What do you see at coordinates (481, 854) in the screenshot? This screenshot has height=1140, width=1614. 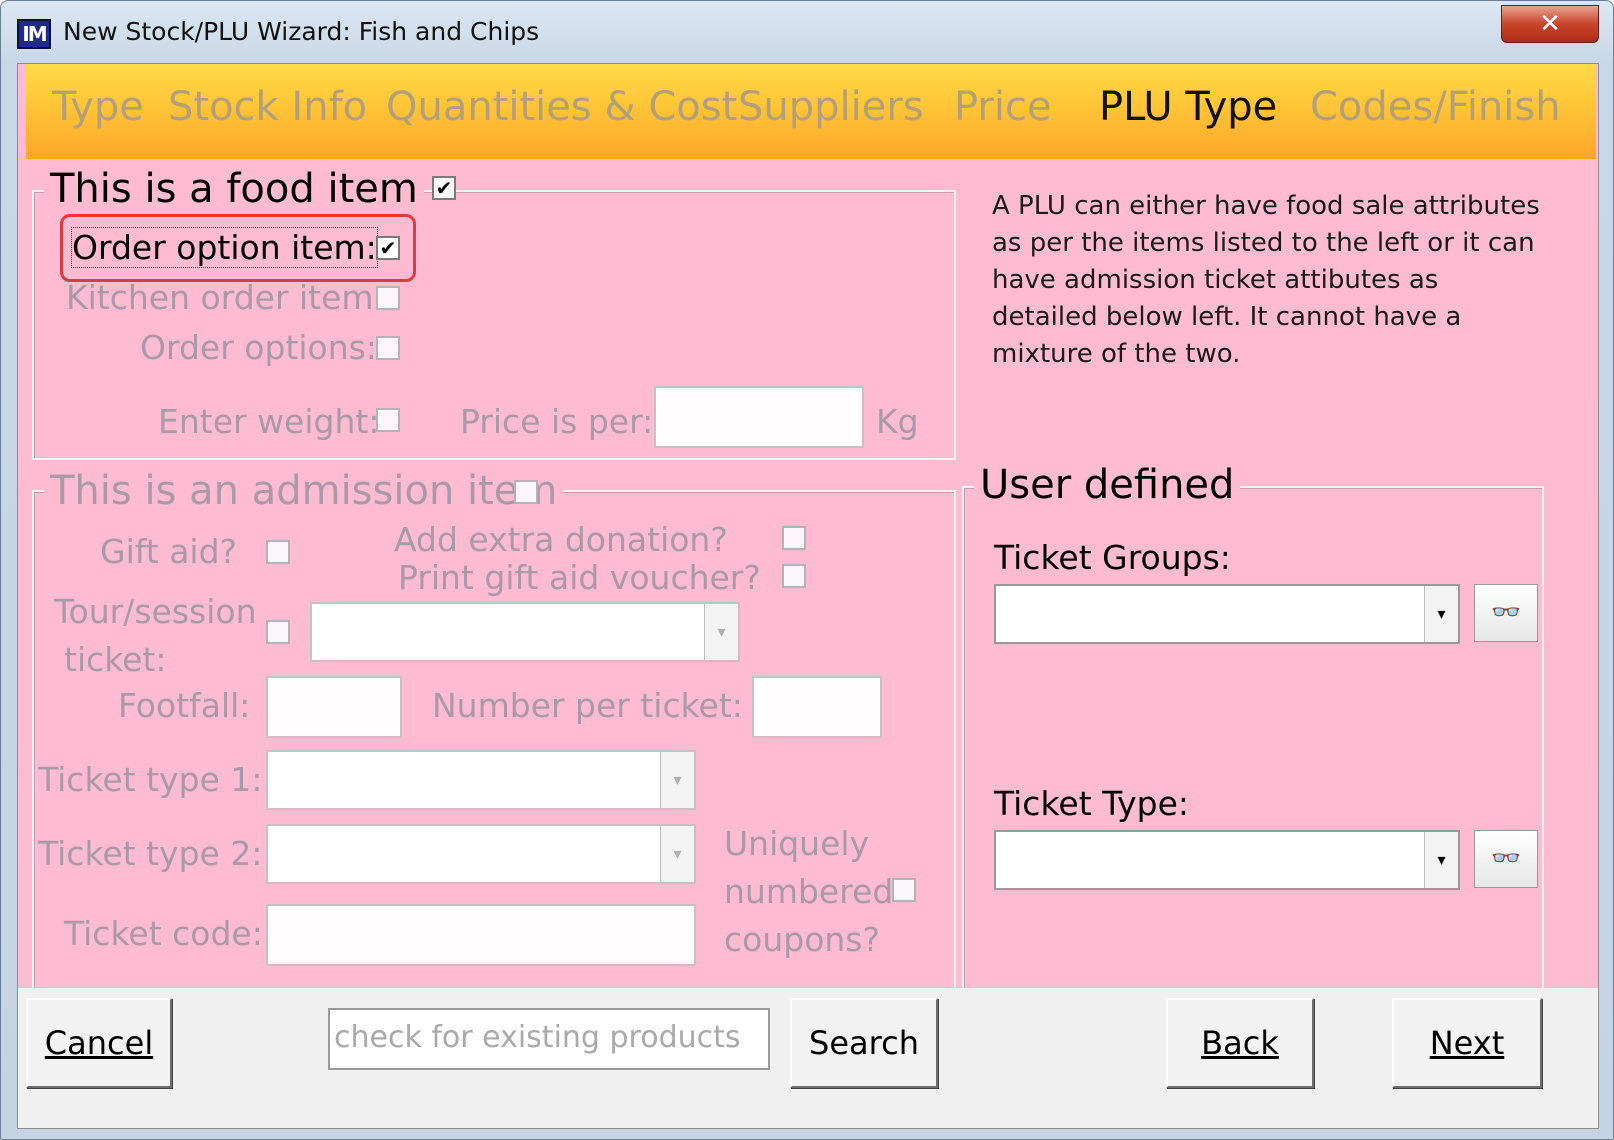 I see `ticket-type2-select: ▾` at bounding box center [481, 854].